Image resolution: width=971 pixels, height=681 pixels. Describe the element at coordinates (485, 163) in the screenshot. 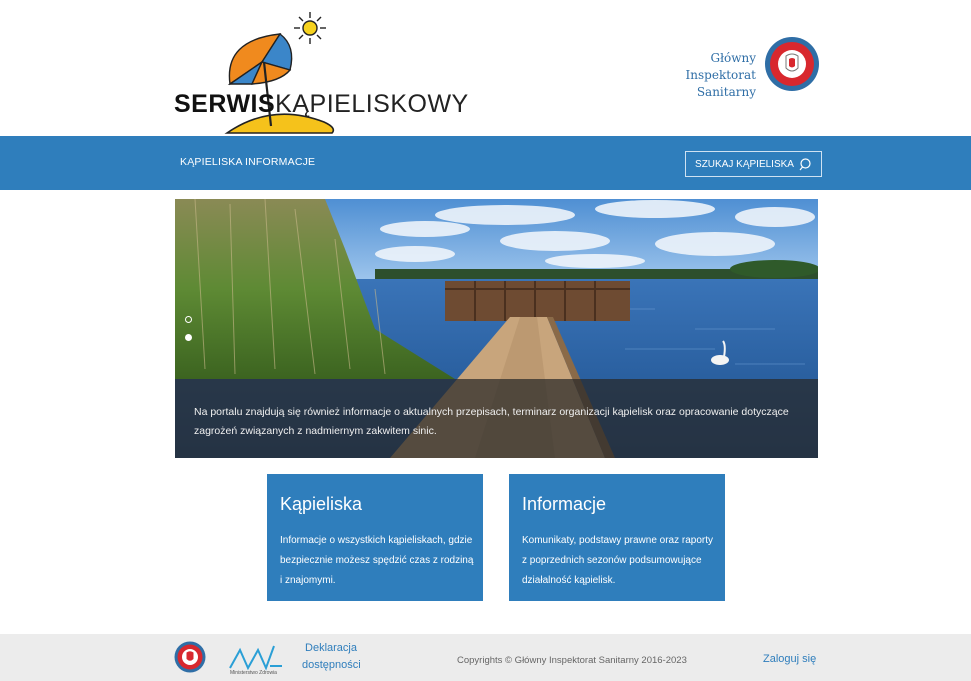

I see `main-nav: KĄPIELISKA INFORMACJE SZUKAJ KĄPIELISKA` at that location.